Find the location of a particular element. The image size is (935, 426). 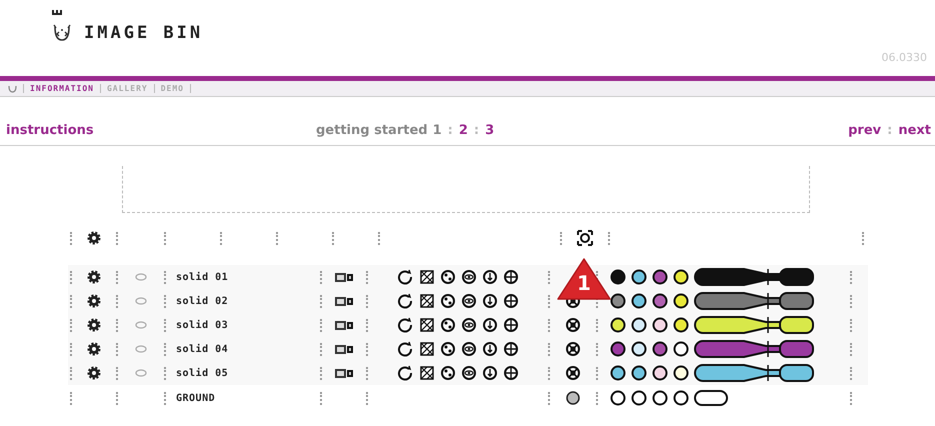

empty-pill is located at coordinates (711, 398).